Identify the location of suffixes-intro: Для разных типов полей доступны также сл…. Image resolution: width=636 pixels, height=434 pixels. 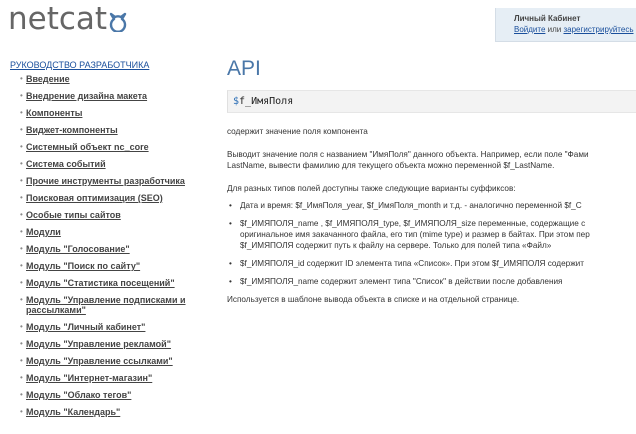
(371, 188).